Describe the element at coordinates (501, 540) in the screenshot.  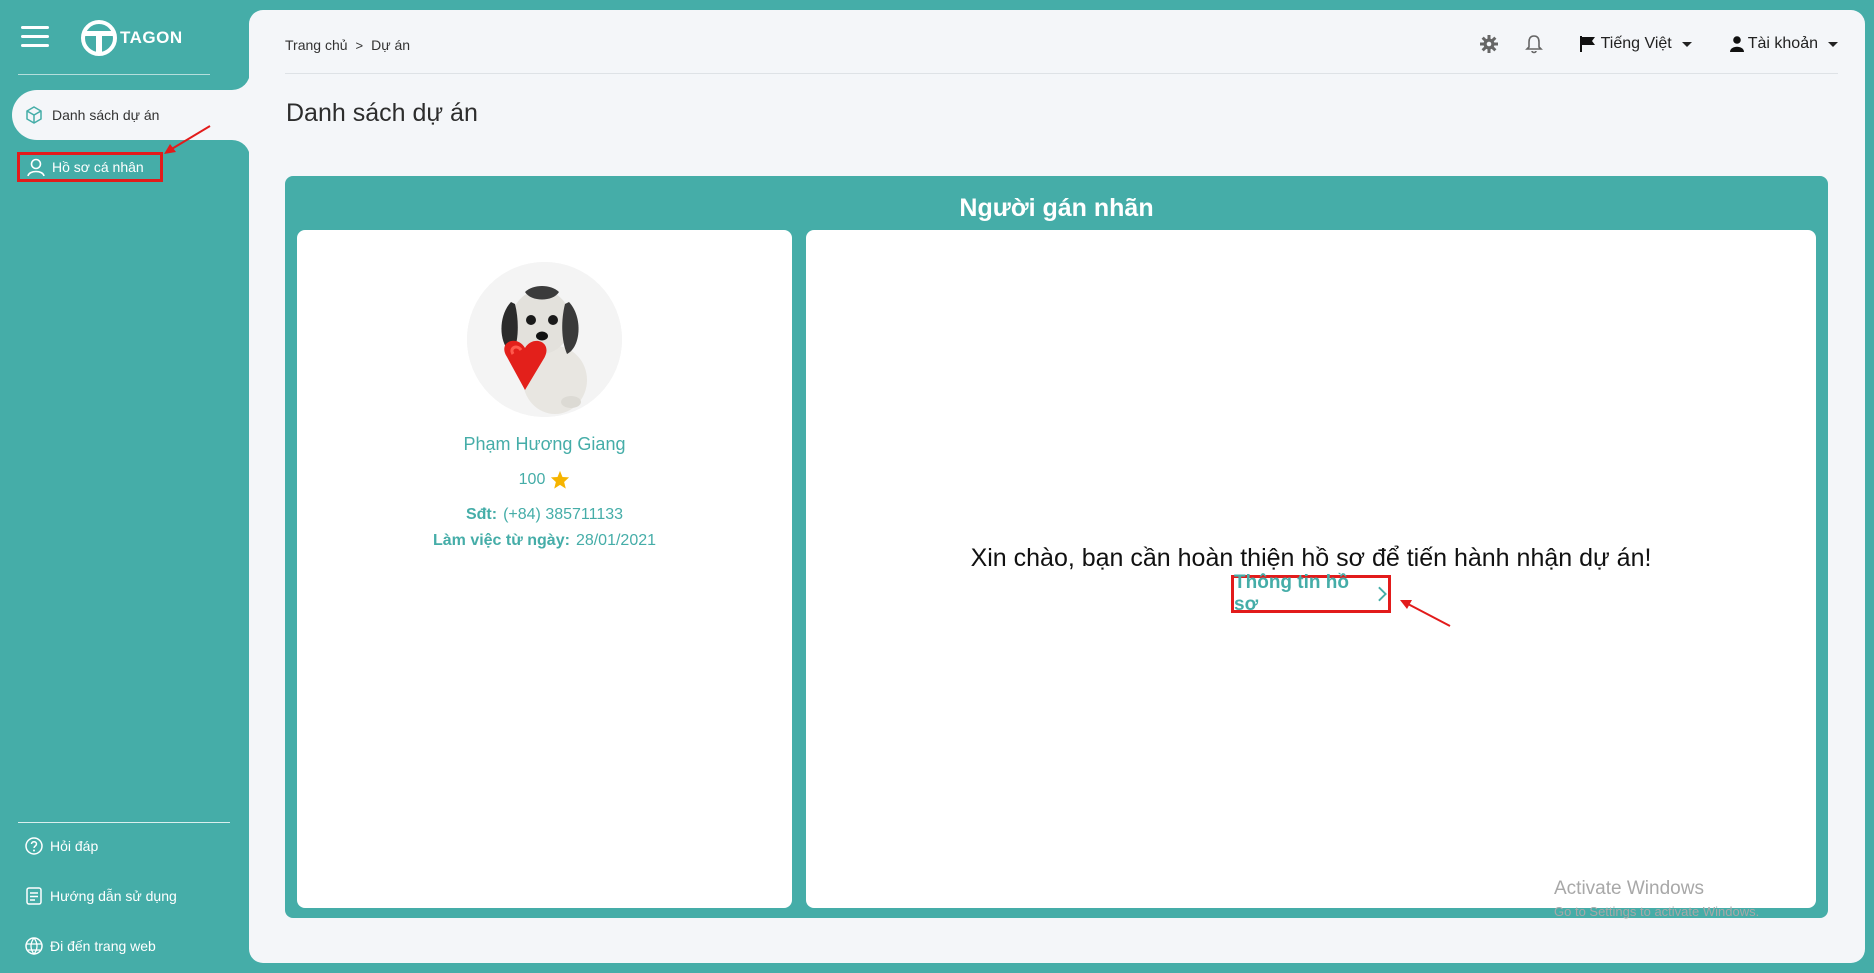
I see `since-label: Làm việc từ ngày:` at that location.